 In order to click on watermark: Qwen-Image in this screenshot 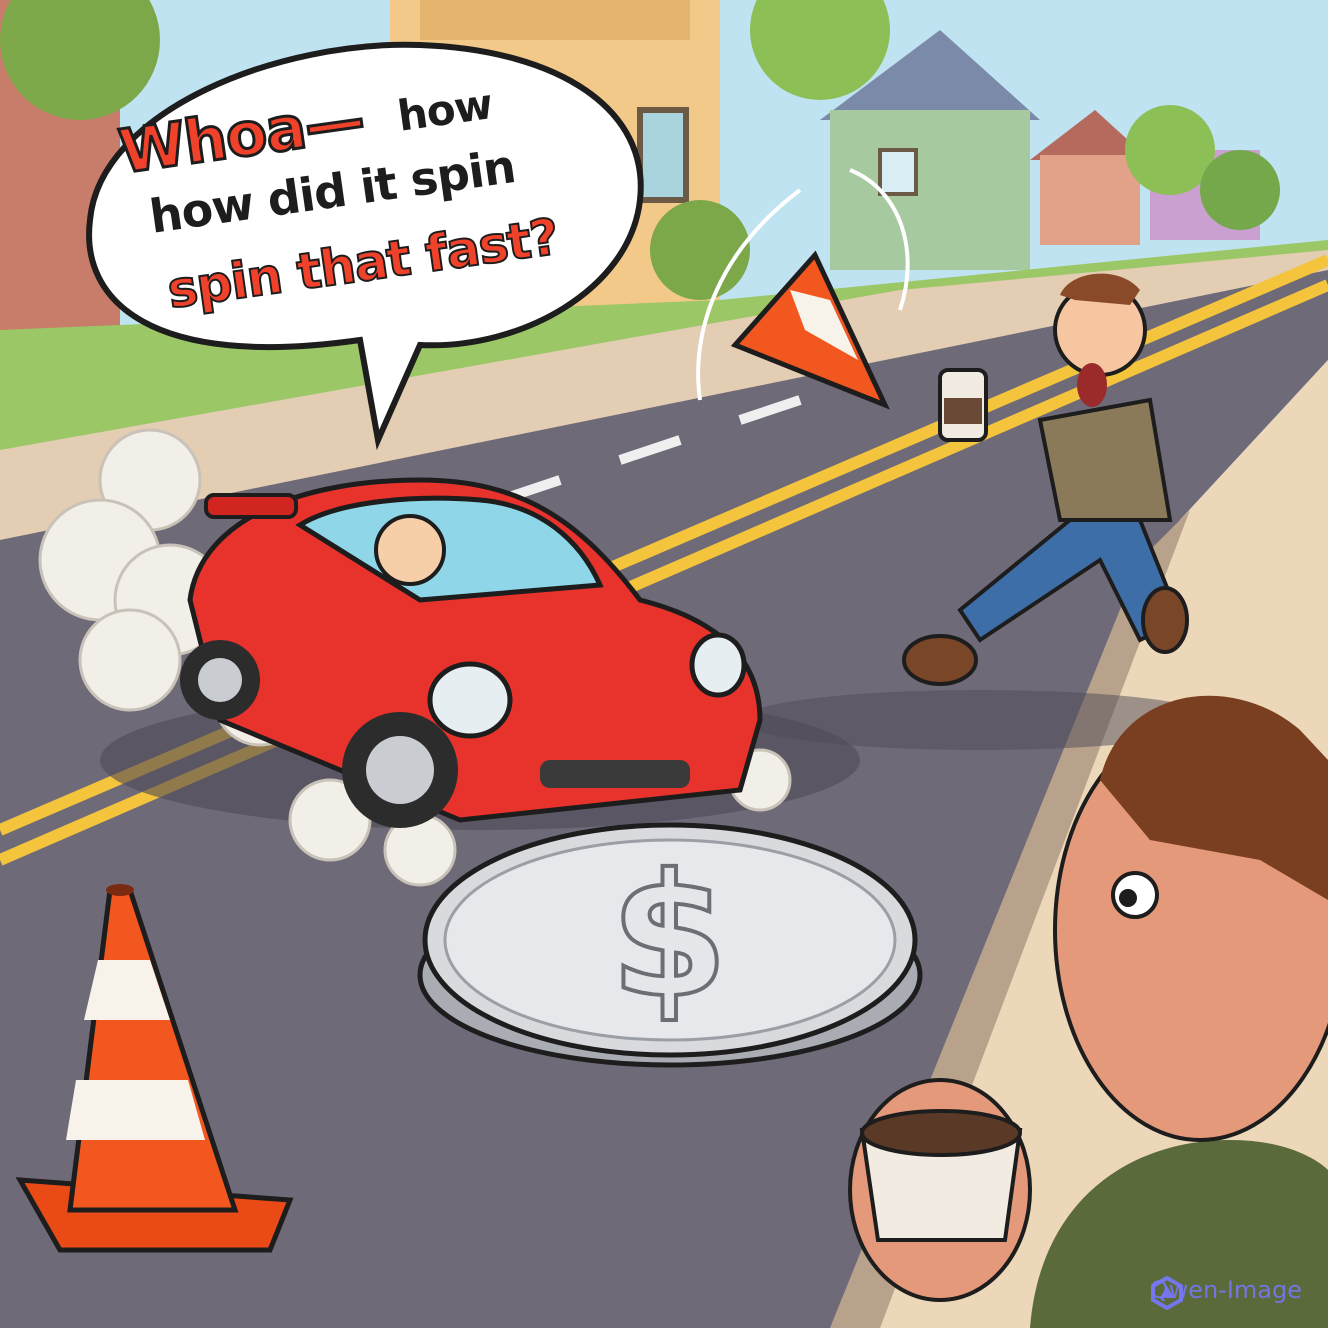, I will do `click(1226, 1293)`.